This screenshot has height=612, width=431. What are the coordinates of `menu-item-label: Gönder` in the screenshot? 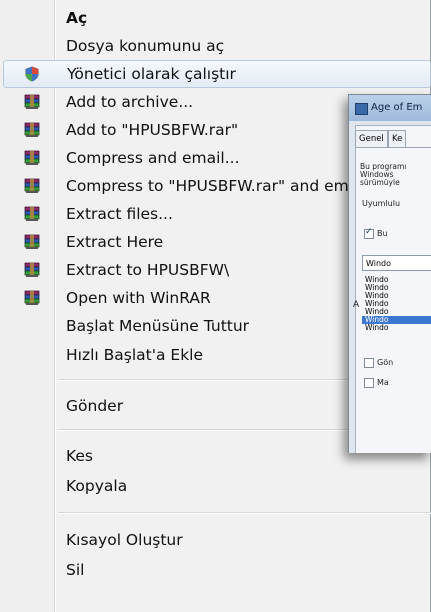 It's located at (95, 406).